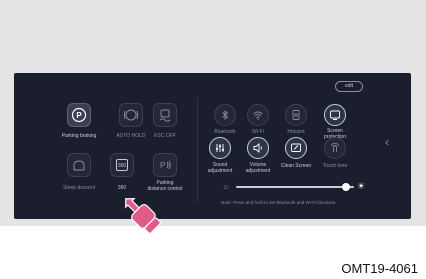 This screenshot has width=426, height=279. I want to click on sound-adjustment-icon, so click(220, 148).